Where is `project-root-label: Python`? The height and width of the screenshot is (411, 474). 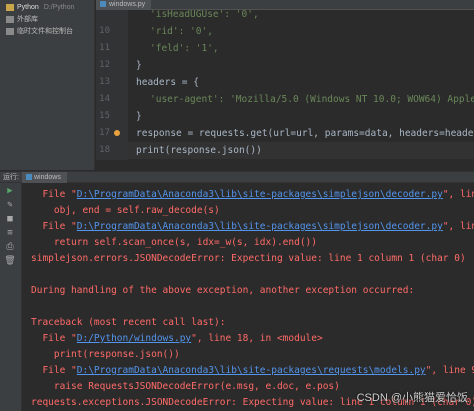
project-root-label: Python is located at coordinates (28, 7).